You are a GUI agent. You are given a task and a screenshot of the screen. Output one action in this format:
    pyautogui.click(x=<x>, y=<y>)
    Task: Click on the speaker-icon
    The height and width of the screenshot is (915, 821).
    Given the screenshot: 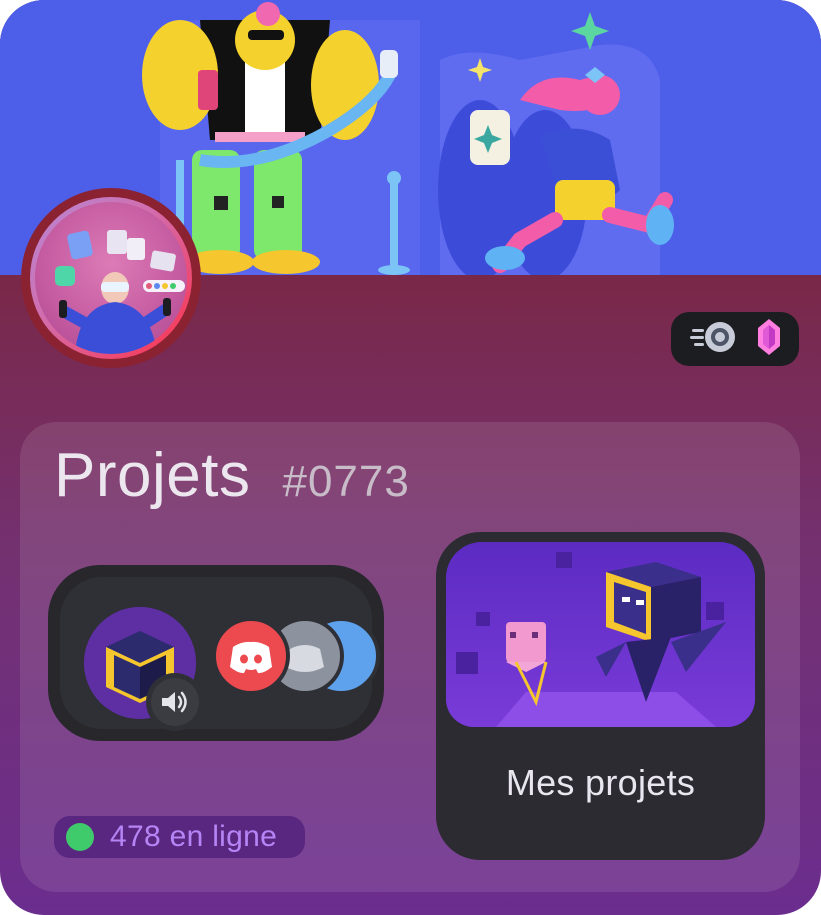 What is the action you would take?
    pyautogui.click(x=174, y=702)
    